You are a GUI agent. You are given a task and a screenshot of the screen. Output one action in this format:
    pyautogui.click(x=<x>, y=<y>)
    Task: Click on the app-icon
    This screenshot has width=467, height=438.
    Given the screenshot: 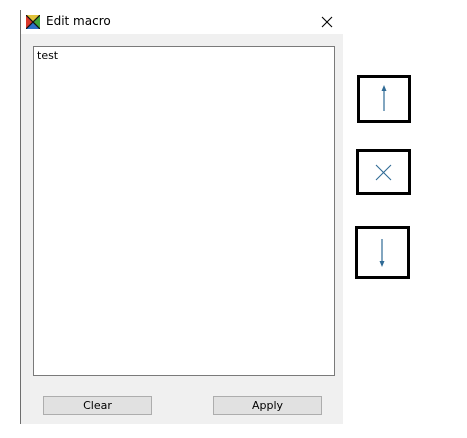 What is the action you would take?
    pyautogui.click(x=33, y=22)
    